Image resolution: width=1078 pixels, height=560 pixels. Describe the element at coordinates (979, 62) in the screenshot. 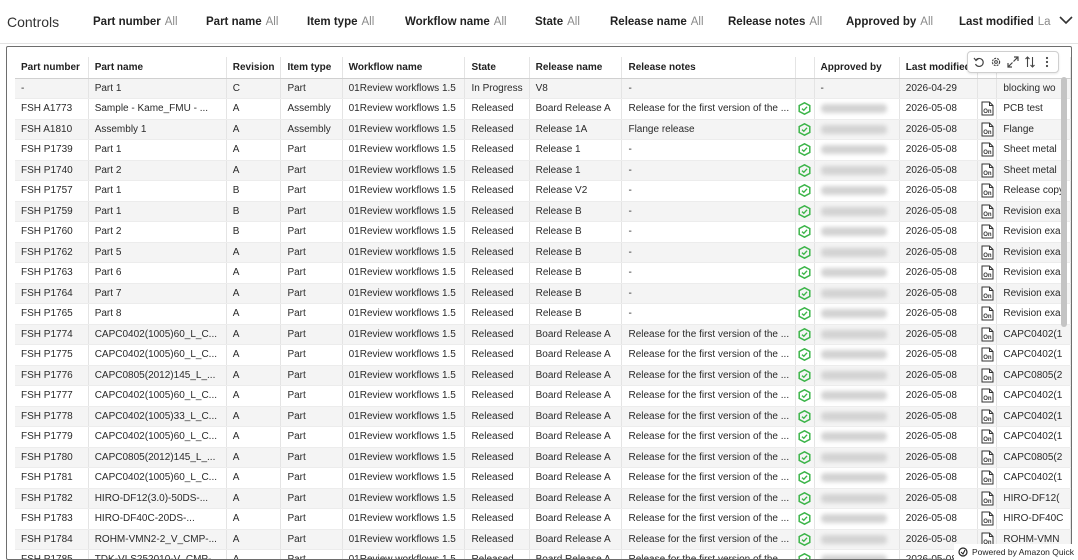

I see `undo-icon` at that location.